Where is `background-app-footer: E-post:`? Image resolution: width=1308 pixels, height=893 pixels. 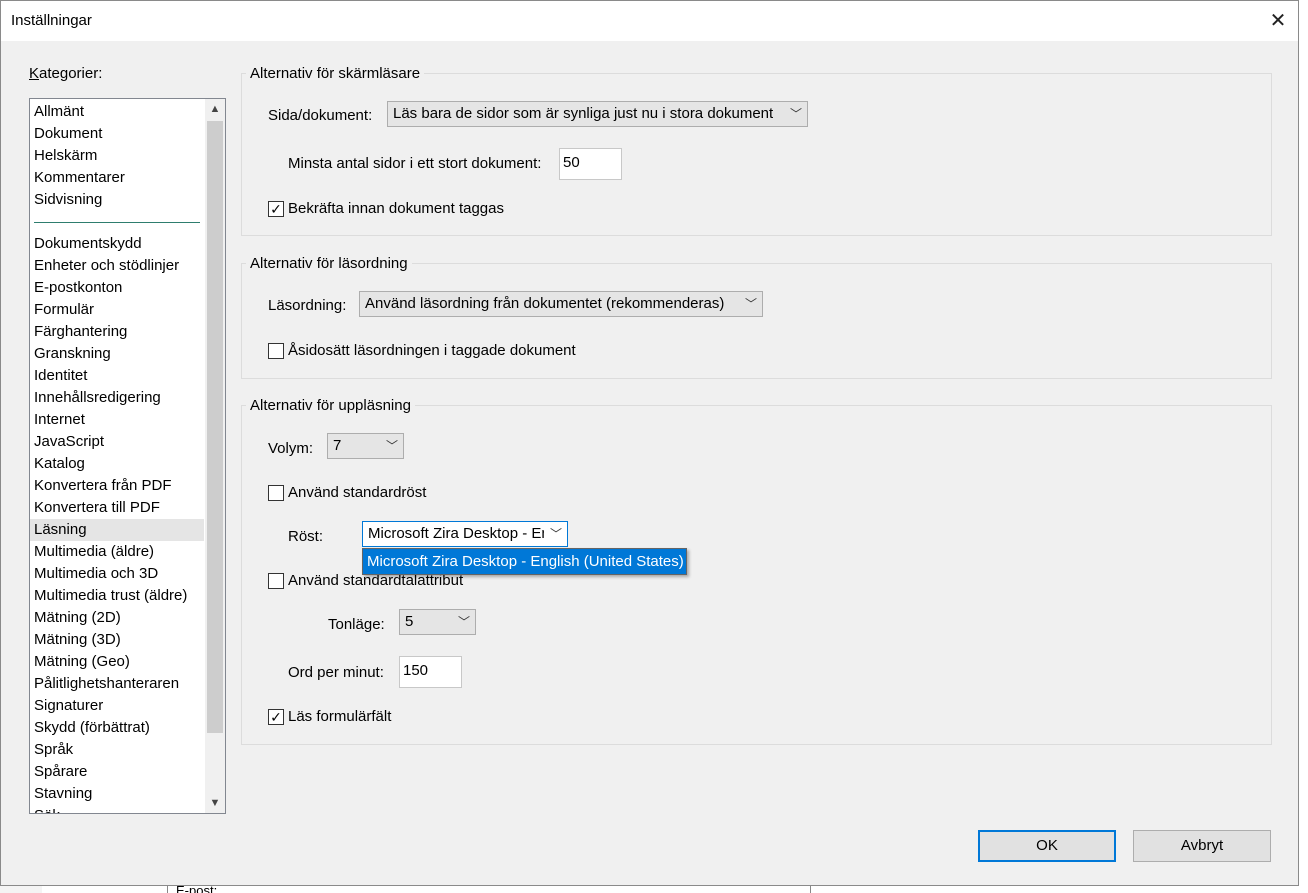
background-app-footer: E-post: is located at coordinates (654, 889).